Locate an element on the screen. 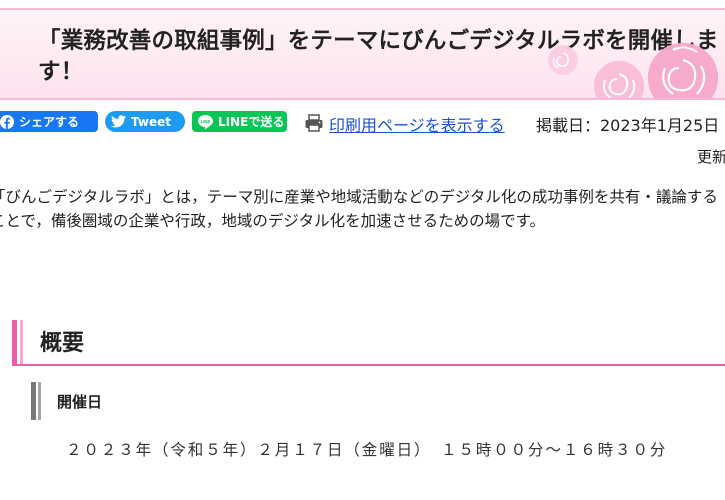 The width and height of the screenshot is (725, 500). subheading-text: 開催日 is located at coordinates (80, 402).